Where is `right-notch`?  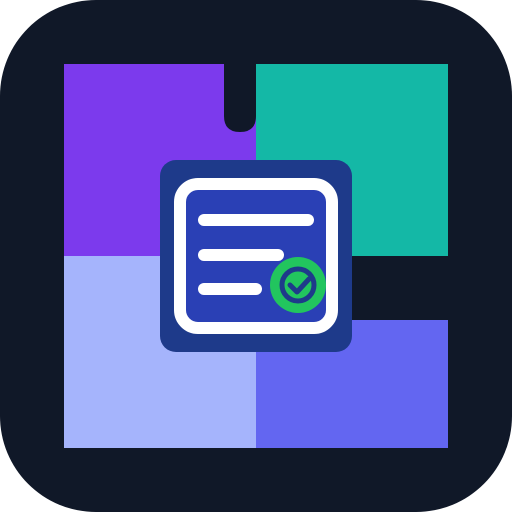
right-notch is located at coordinates (400, 288).